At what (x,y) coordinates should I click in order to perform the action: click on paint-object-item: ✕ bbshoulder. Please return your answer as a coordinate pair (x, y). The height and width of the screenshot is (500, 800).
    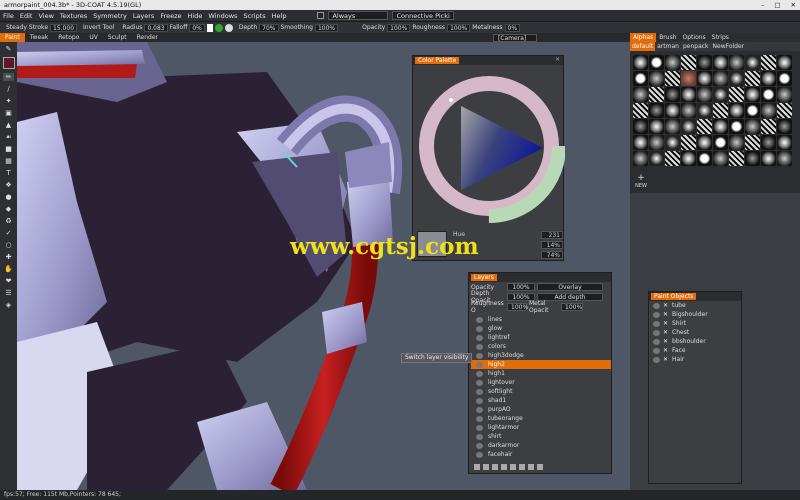
    Looking at the image, I should click on (695, 341).